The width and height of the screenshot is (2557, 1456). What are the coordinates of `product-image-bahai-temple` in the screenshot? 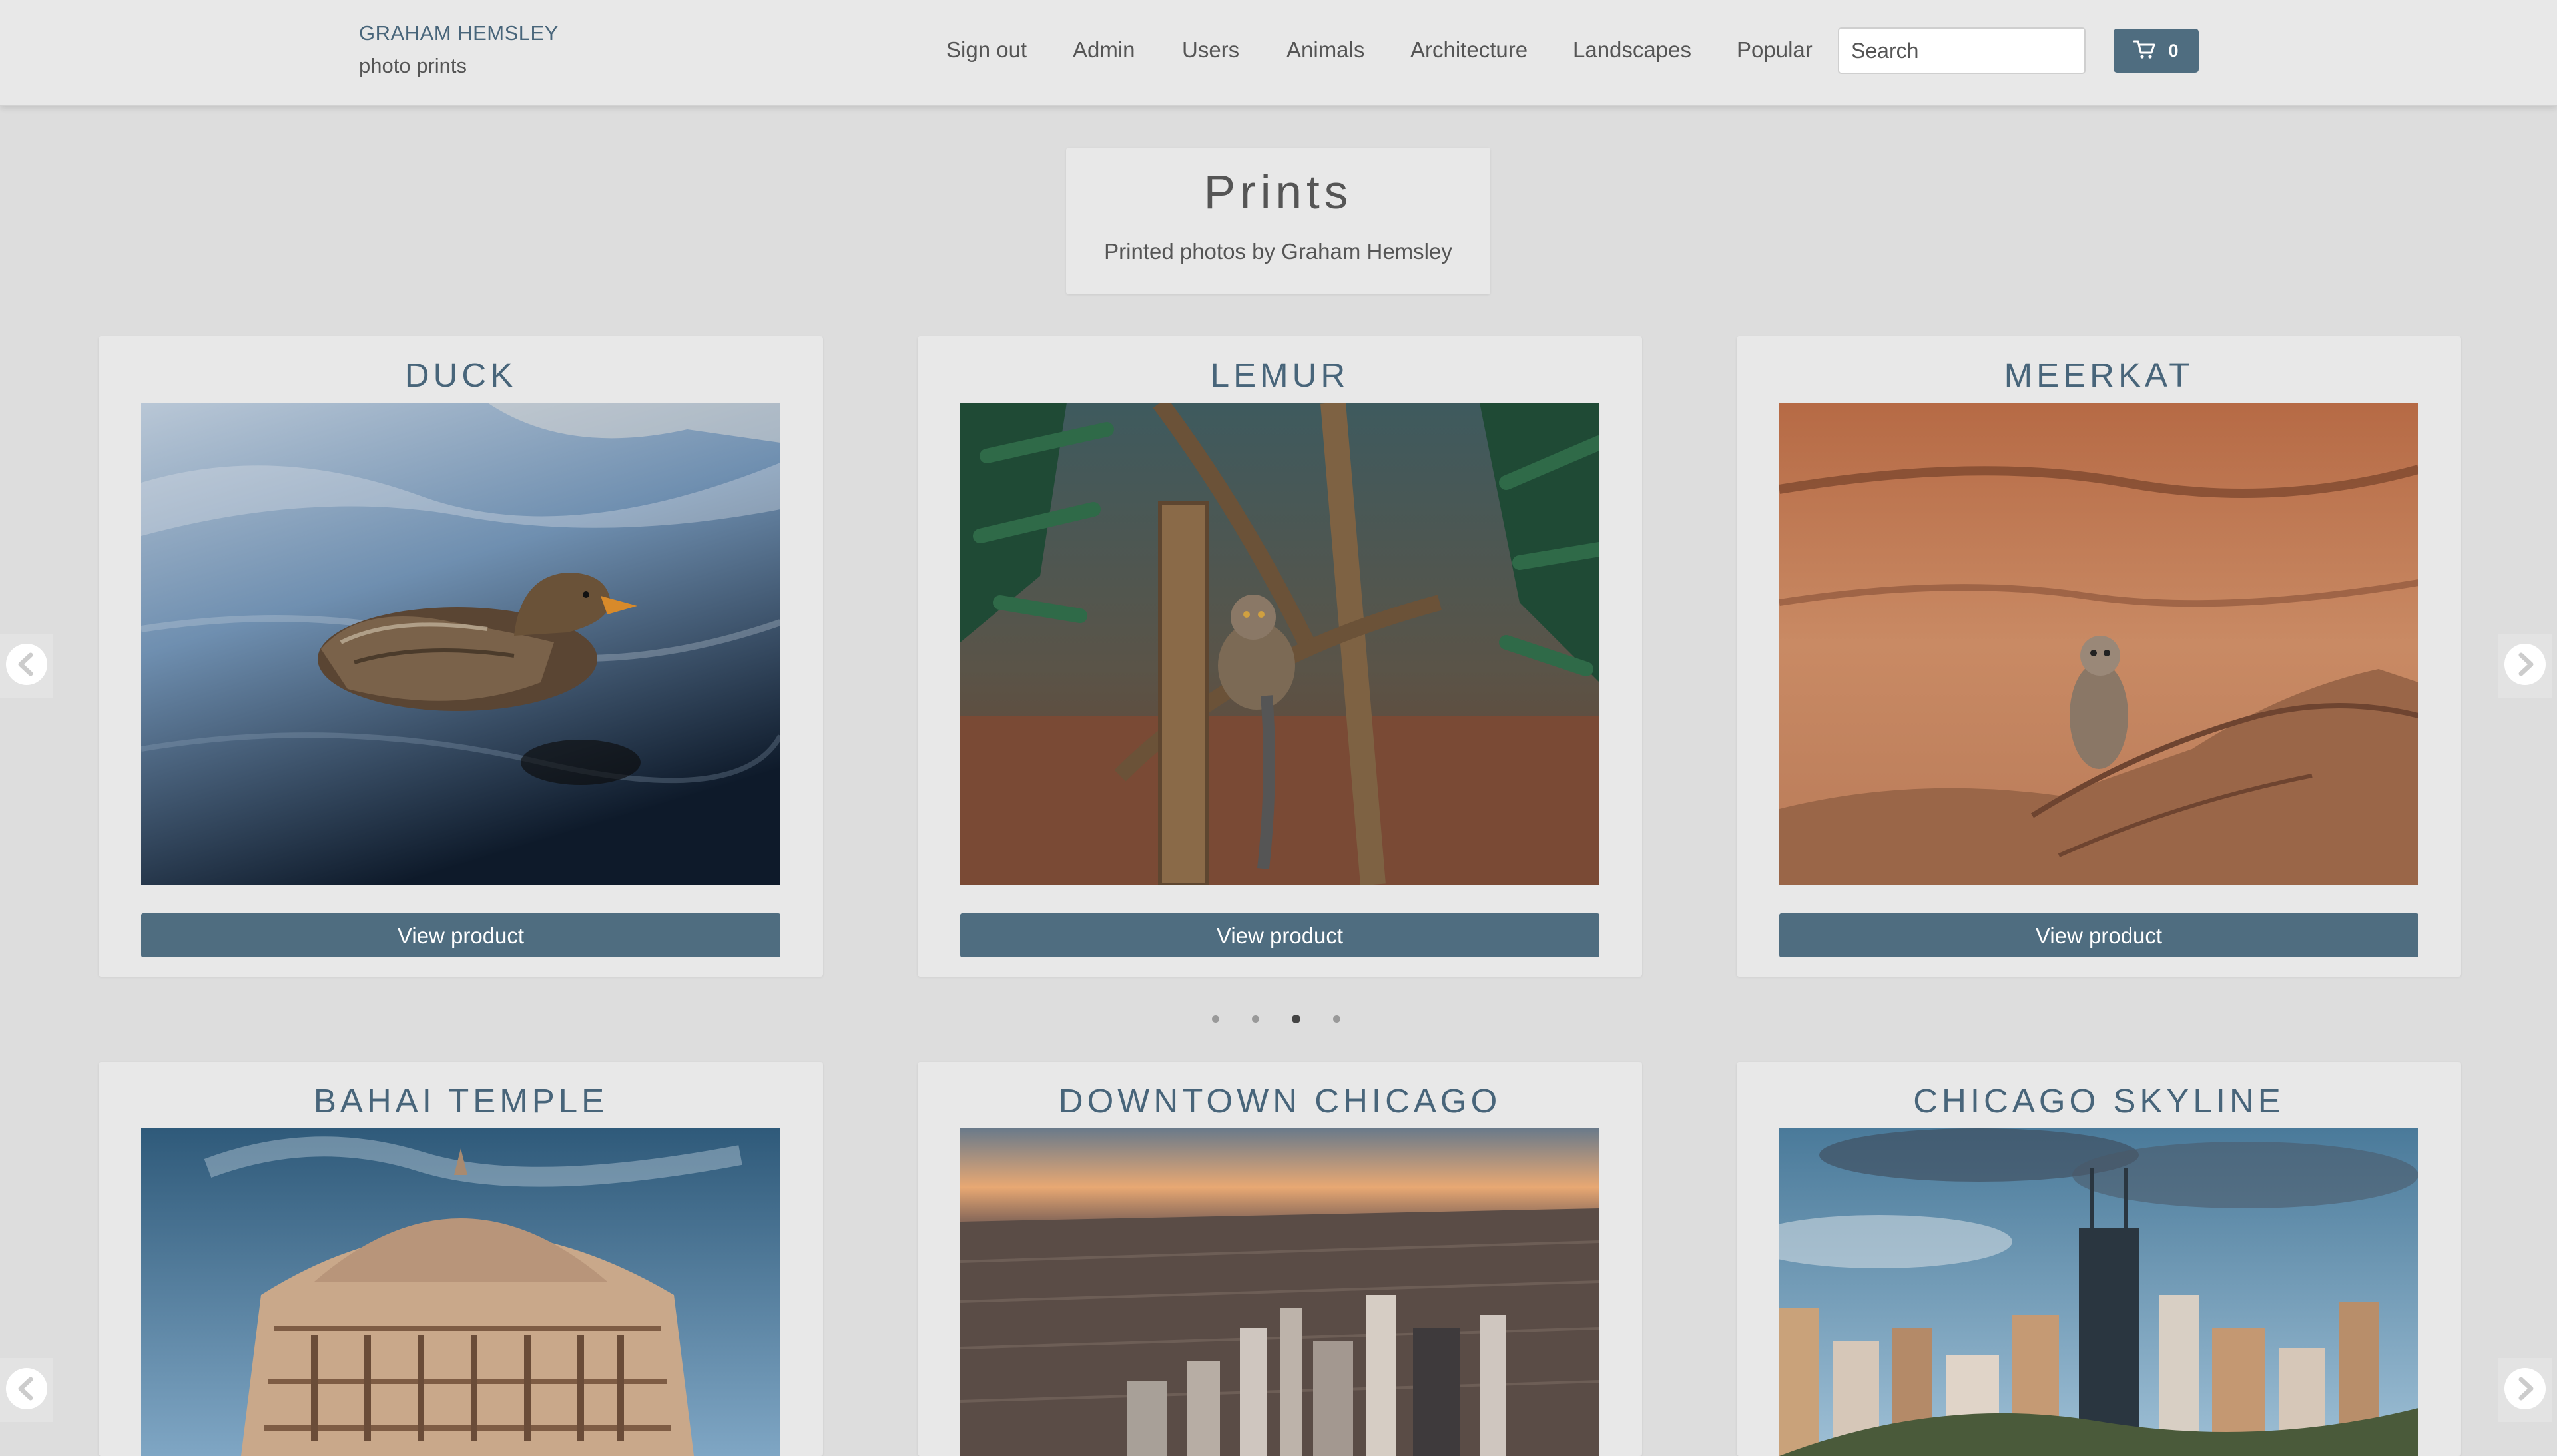 It's located at (461, 1292).